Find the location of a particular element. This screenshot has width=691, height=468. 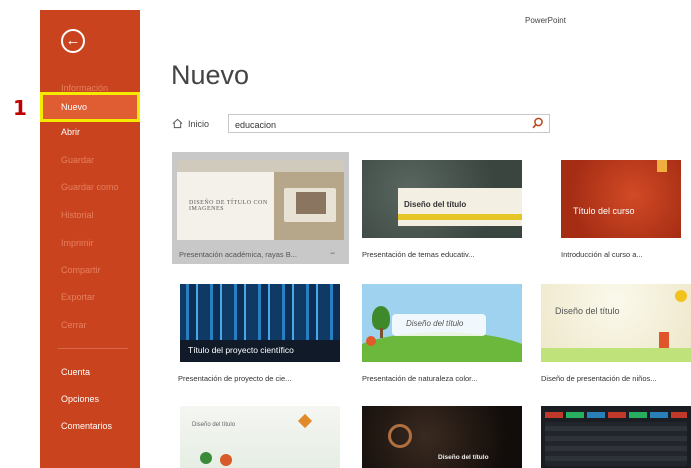

thumbnail-title: Título del curso is located at coordinates (604, 211).